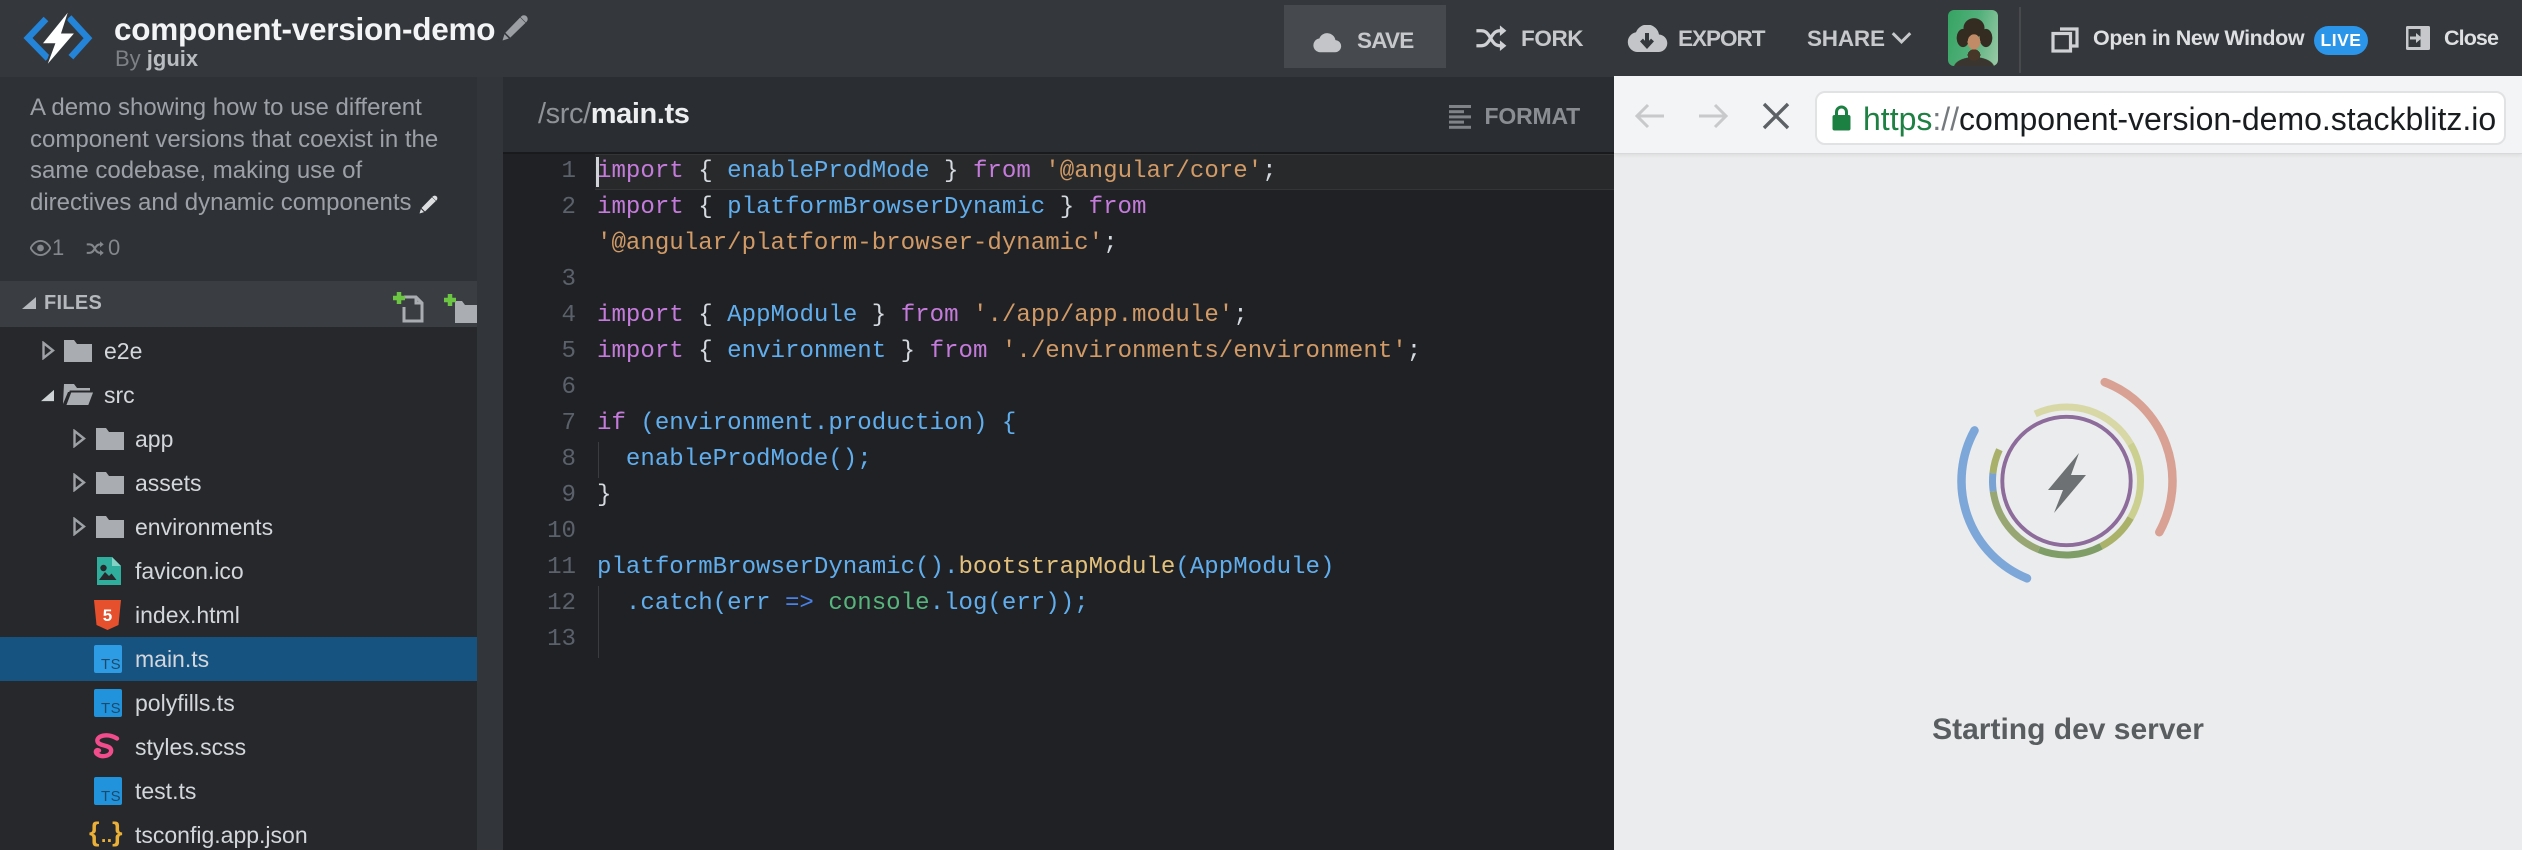  What do you see at coordinates (107, 615) in the screenshot?
I see `svg-text: 5` at bounding box center [107, 615].